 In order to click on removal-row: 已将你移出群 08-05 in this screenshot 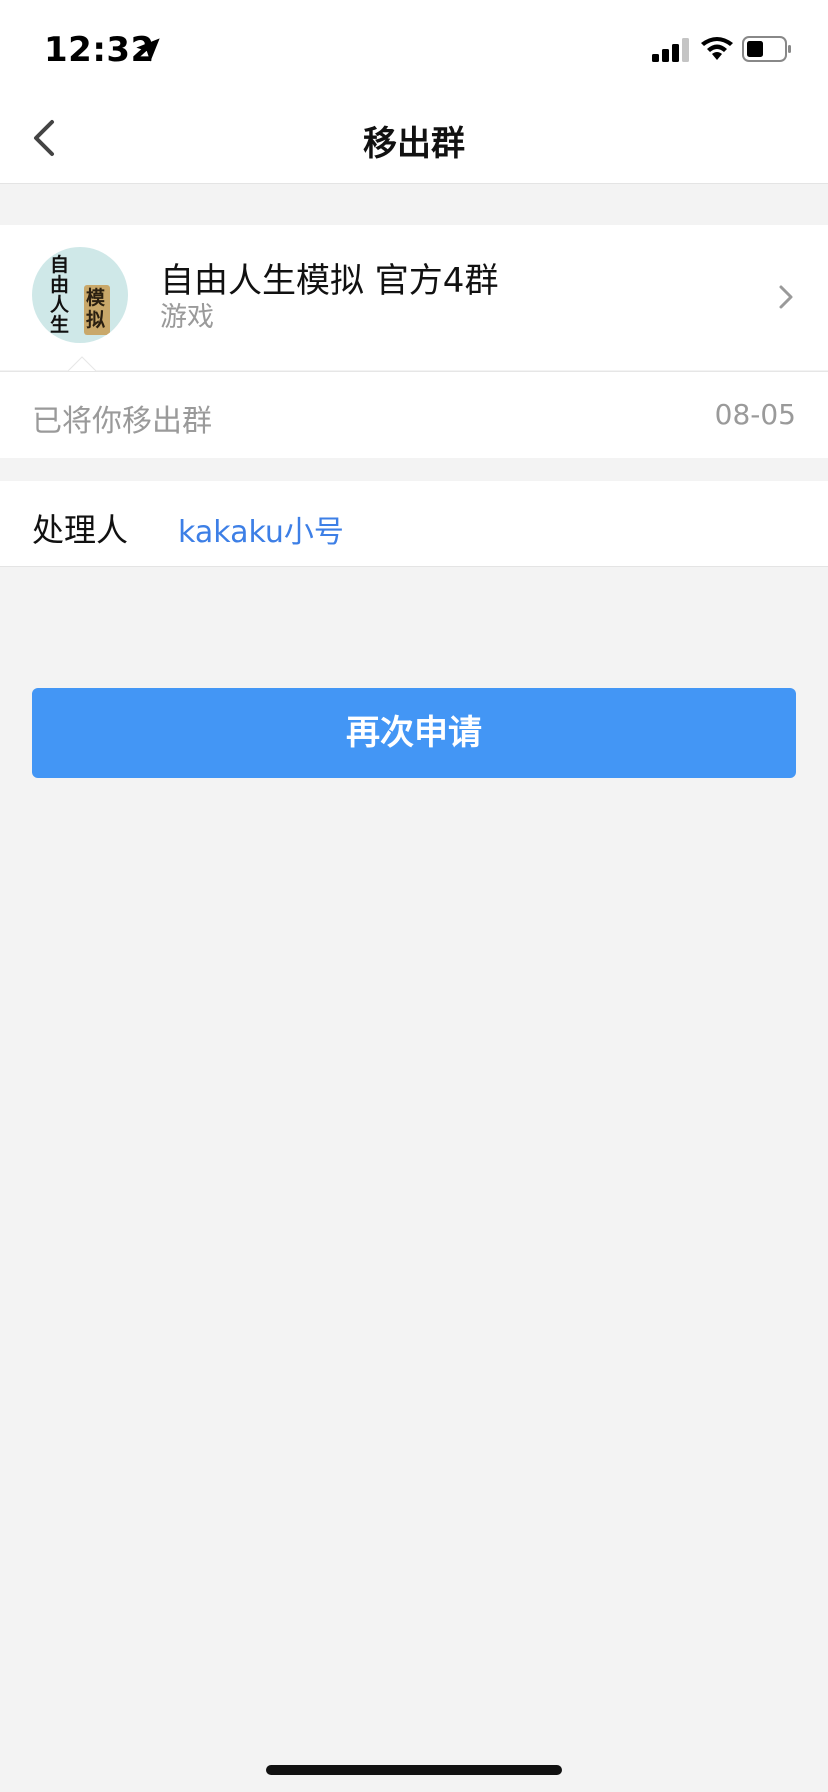, I will do `click(414, 414)`.